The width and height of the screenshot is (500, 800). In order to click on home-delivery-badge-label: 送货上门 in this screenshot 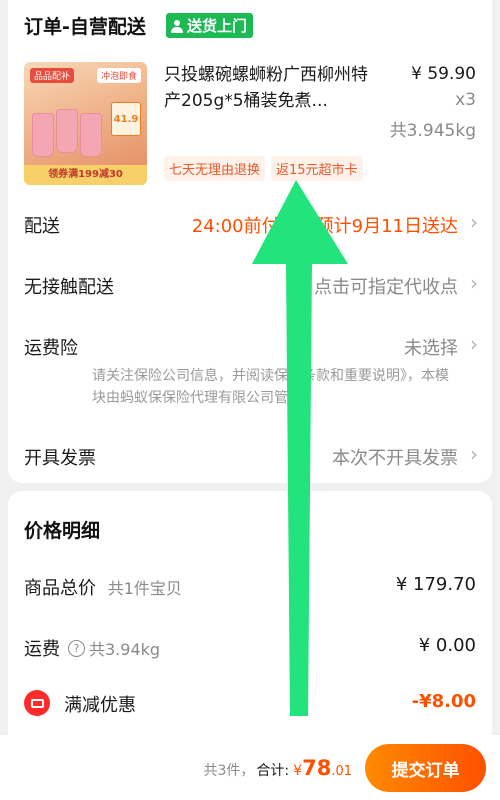, I will do `click(217, 26)`.